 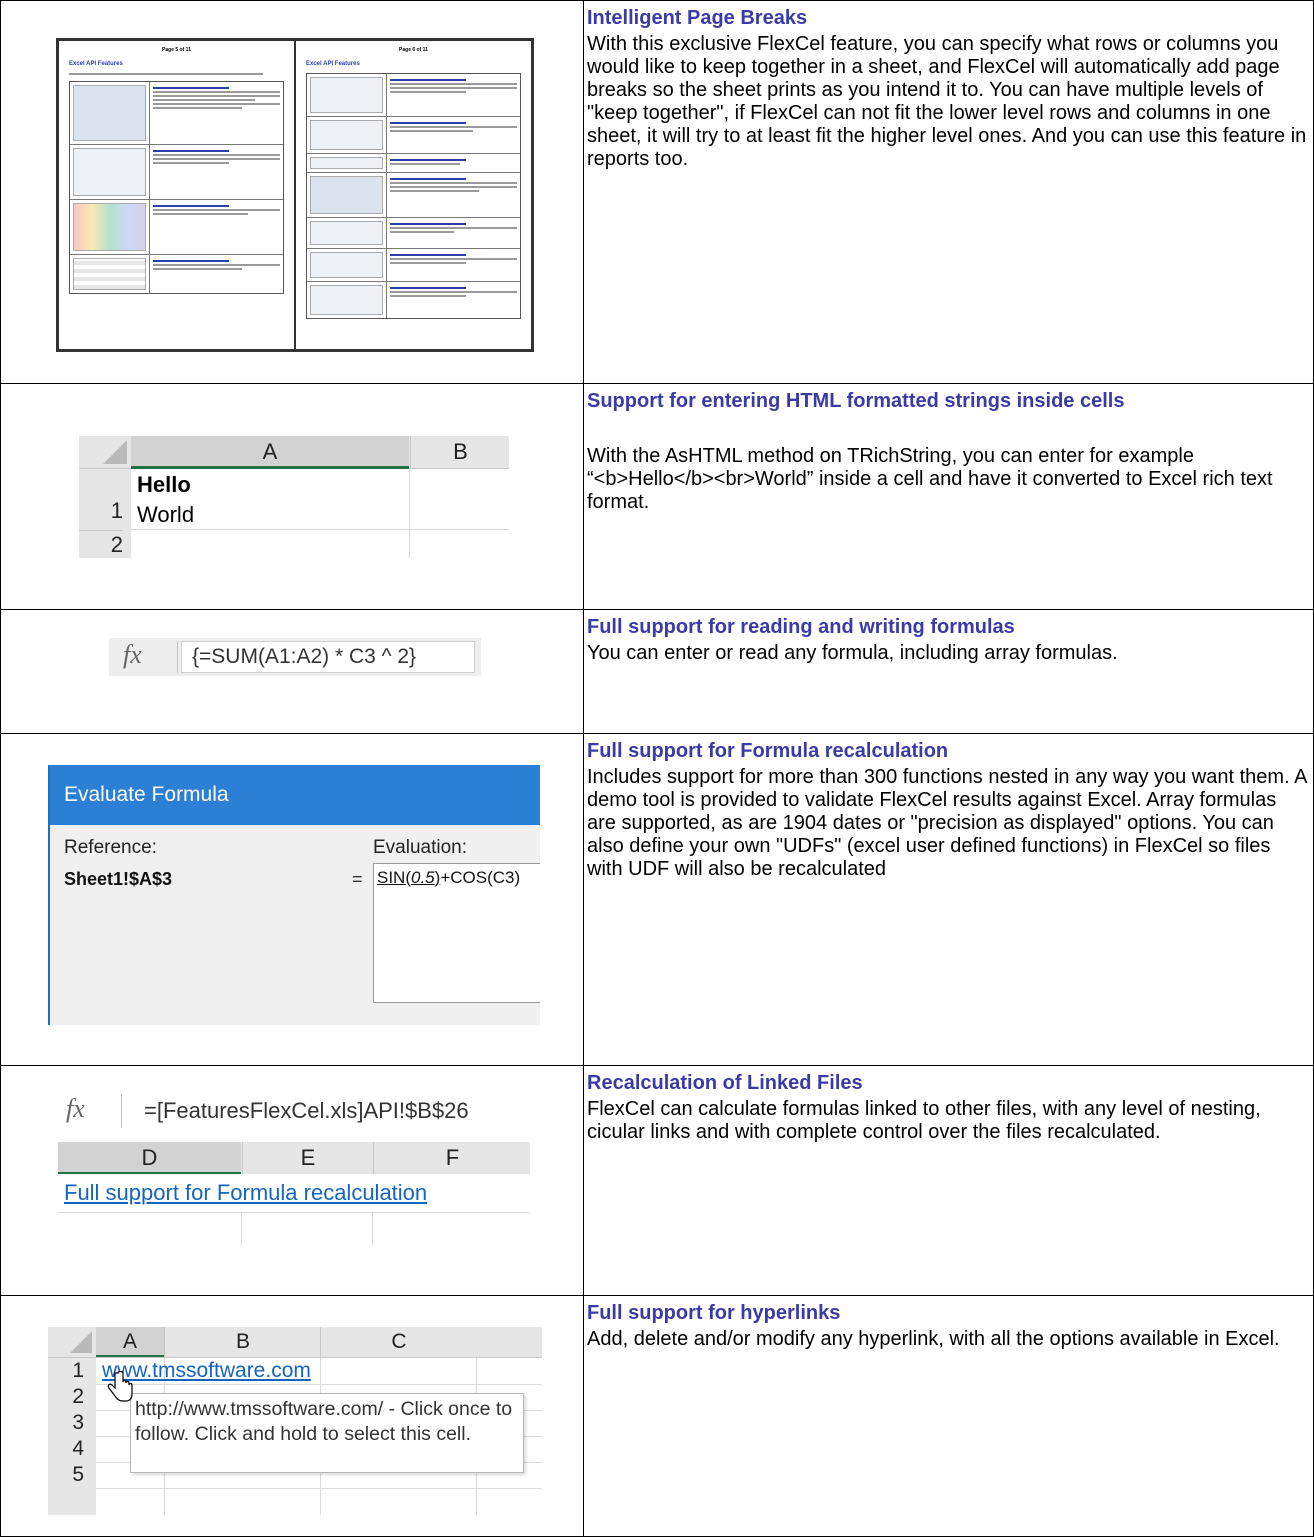 I want to click on feature-title: Intelligent Page Breaks, so click(x=697, y=18).